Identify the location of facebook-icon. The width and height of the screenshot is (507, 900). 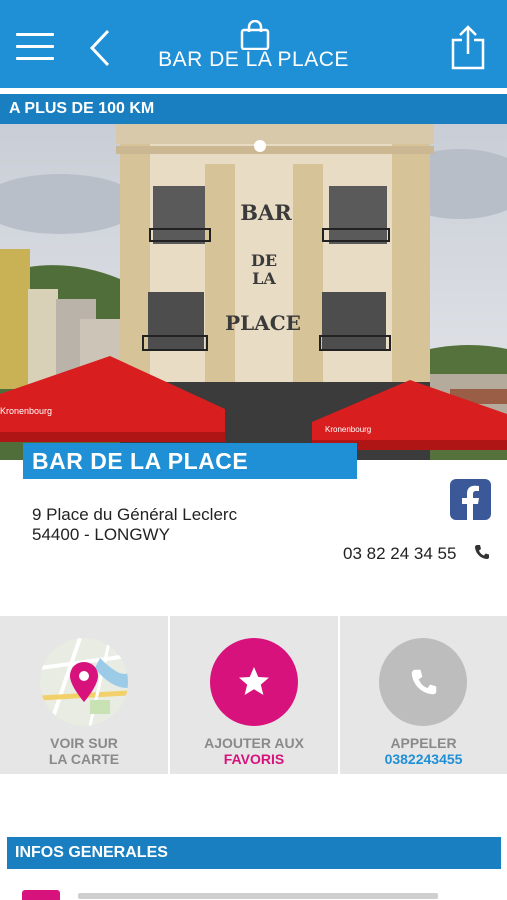
(470, 499).